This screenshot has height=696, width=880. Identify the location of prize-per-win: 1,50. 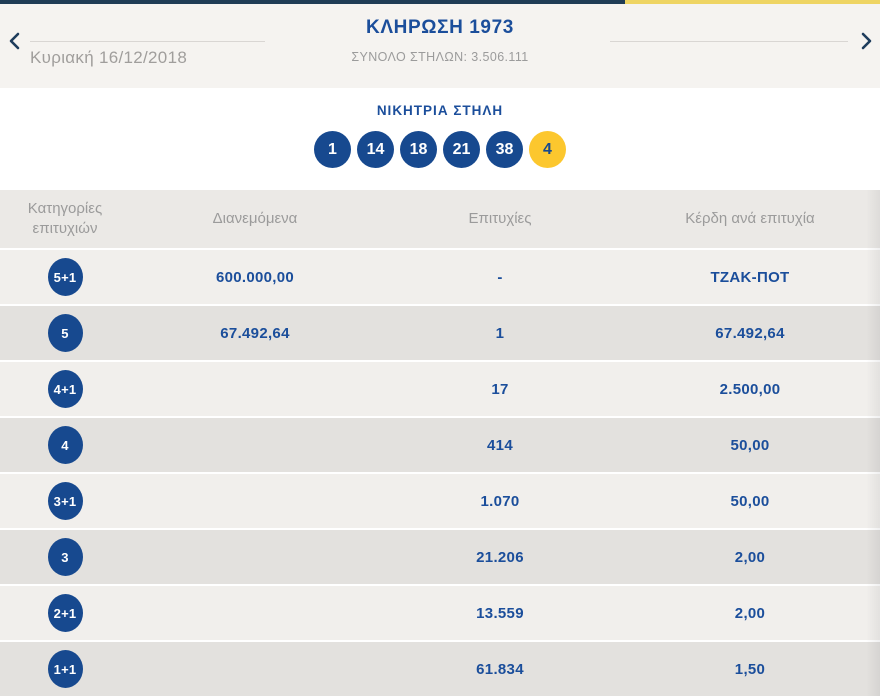
(750, 669).